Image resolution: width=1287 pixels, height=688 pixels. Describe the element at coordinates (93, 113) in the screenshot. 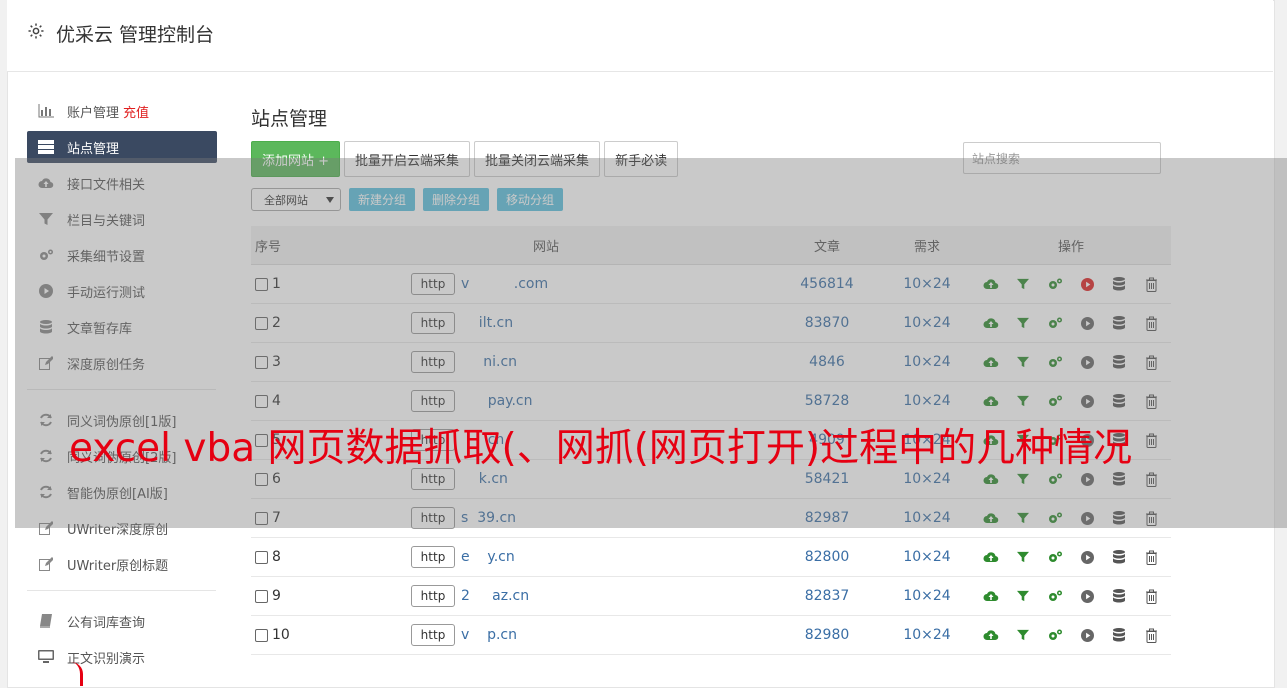

I see `sidebar-item-label: 账户管理` at that location.